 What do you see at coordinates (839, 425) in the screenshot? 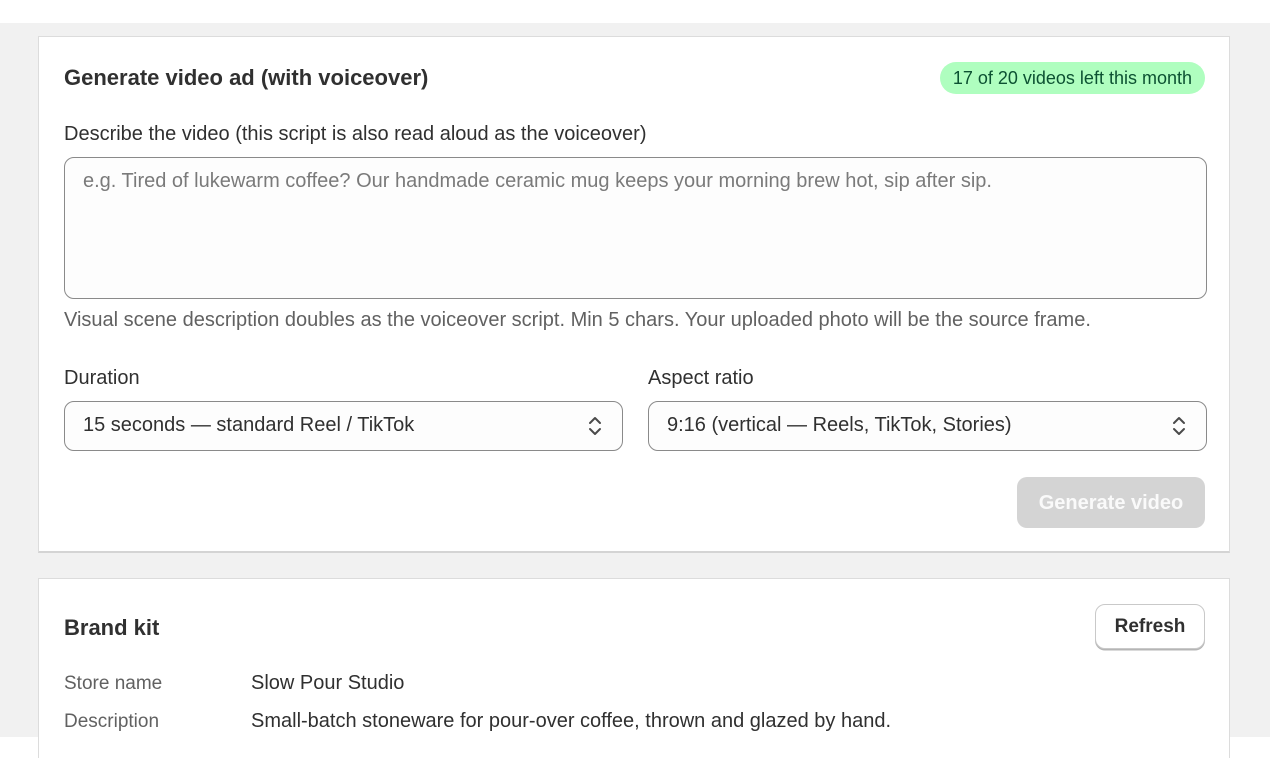
I see `aspect-ratio-selected-value: 9:16 (vertical — Reels, TikTok, Stories)` at bounding box center [839, 425].